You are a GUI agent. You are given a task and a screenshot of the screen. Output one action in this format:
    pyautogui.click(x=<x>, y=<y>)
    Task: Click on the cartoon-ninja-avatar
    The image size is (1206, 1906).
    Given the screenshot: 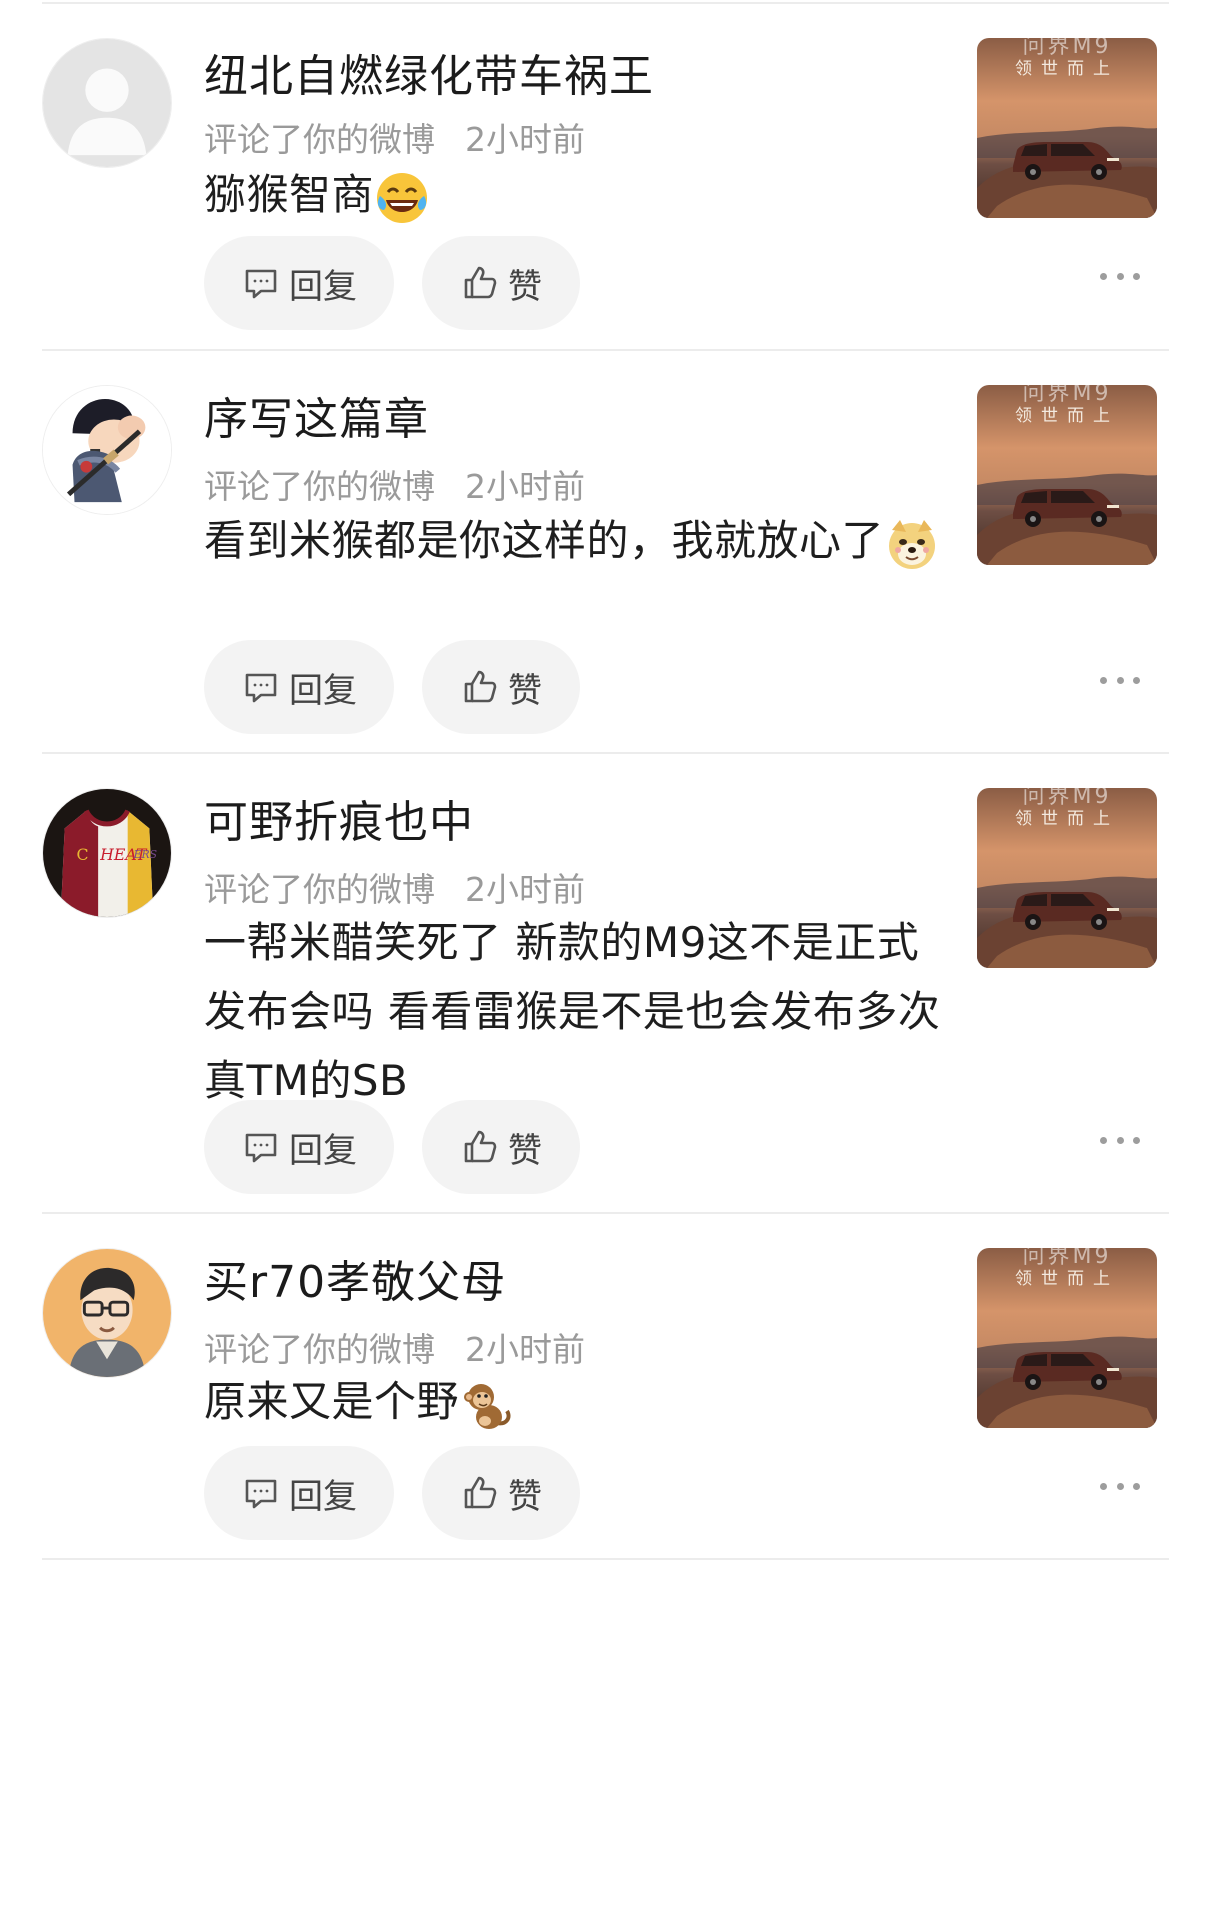 What is the action you would take?
    pyautogui.click(x=107, y=450)
    